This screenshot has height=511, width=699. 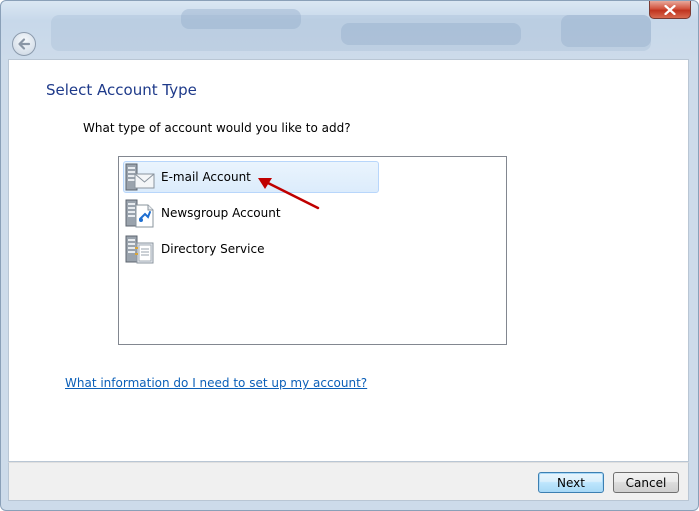 I want to click on list-item-label: E-mail Account, so click(x=206, y=177).